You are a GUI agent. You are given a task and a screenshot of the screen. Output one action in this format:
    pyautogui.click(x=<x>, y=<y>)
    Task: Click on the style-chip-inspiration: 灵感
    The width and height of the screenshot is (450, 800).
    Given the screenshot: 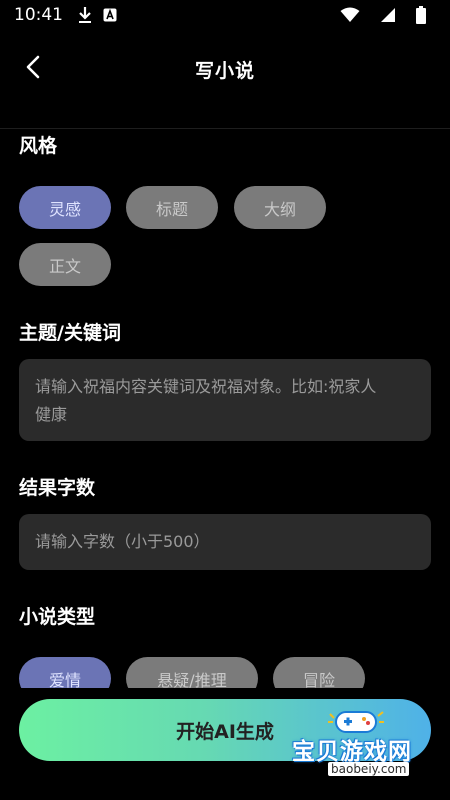 What is the action you would take?
    pyautogui.click(x=65, y=207)
    